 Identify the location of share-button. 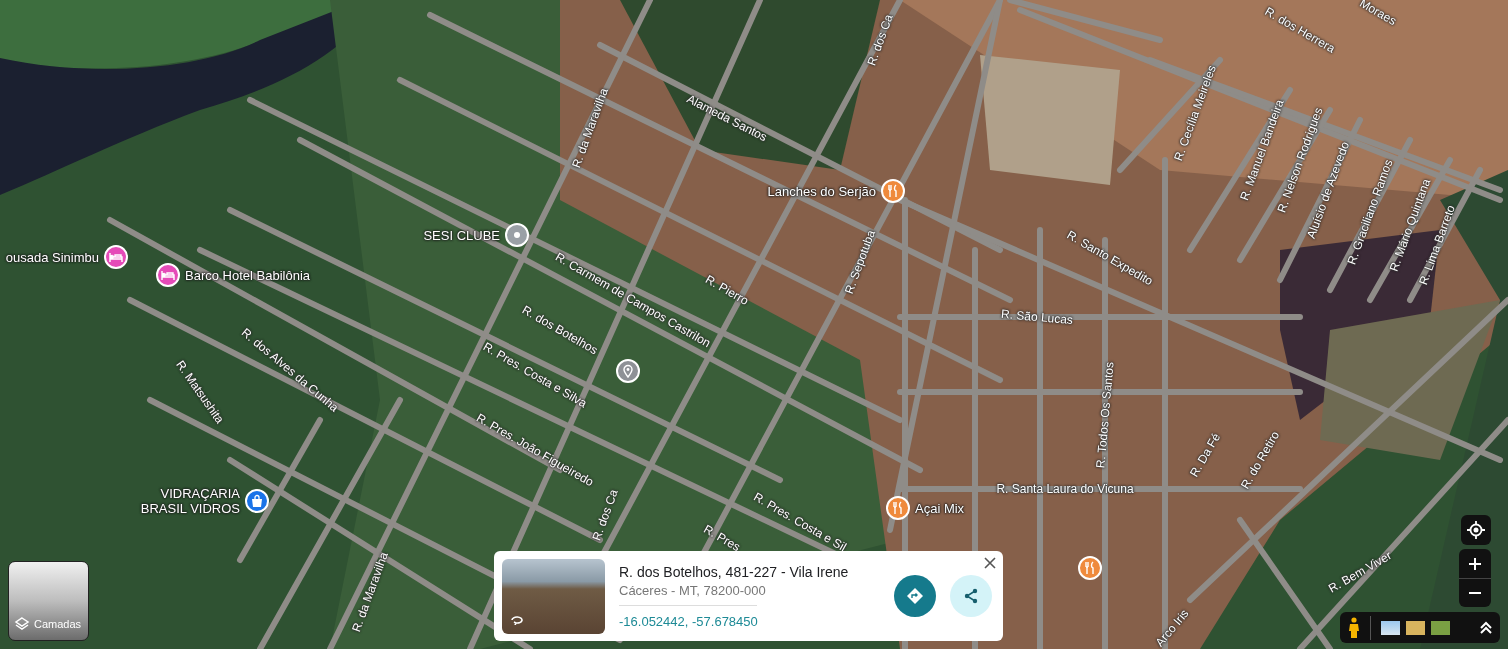
(971, 596).